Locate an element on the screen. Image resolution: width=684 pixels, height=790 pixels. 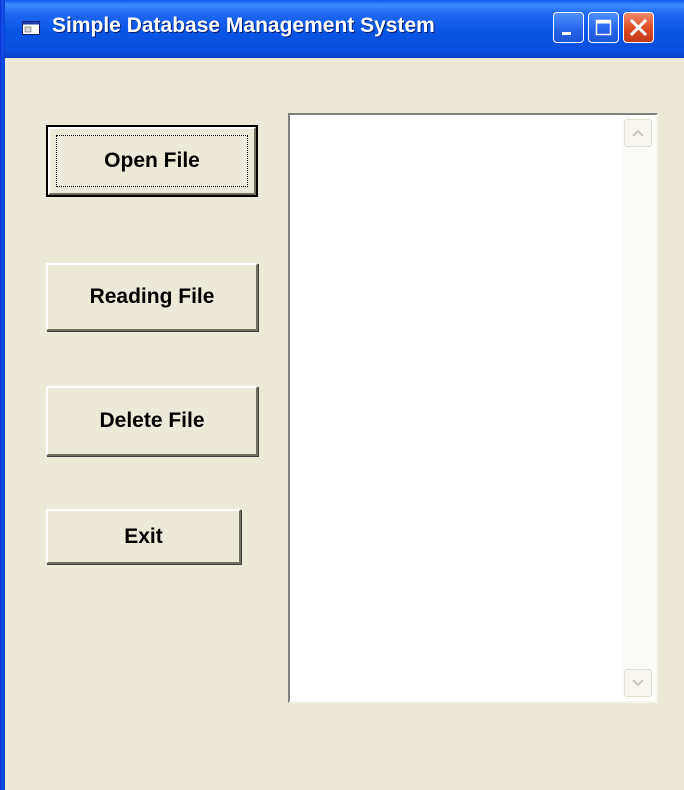
scroll-down-button is located at coordinates (638, 683).